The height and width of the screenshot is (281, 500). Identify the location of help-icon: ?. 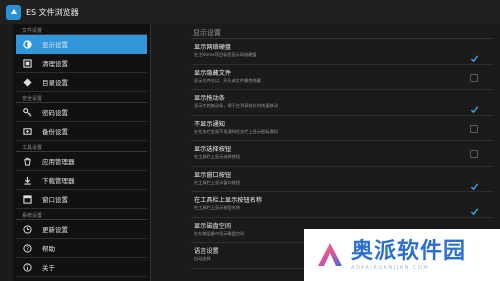
(27, 248).